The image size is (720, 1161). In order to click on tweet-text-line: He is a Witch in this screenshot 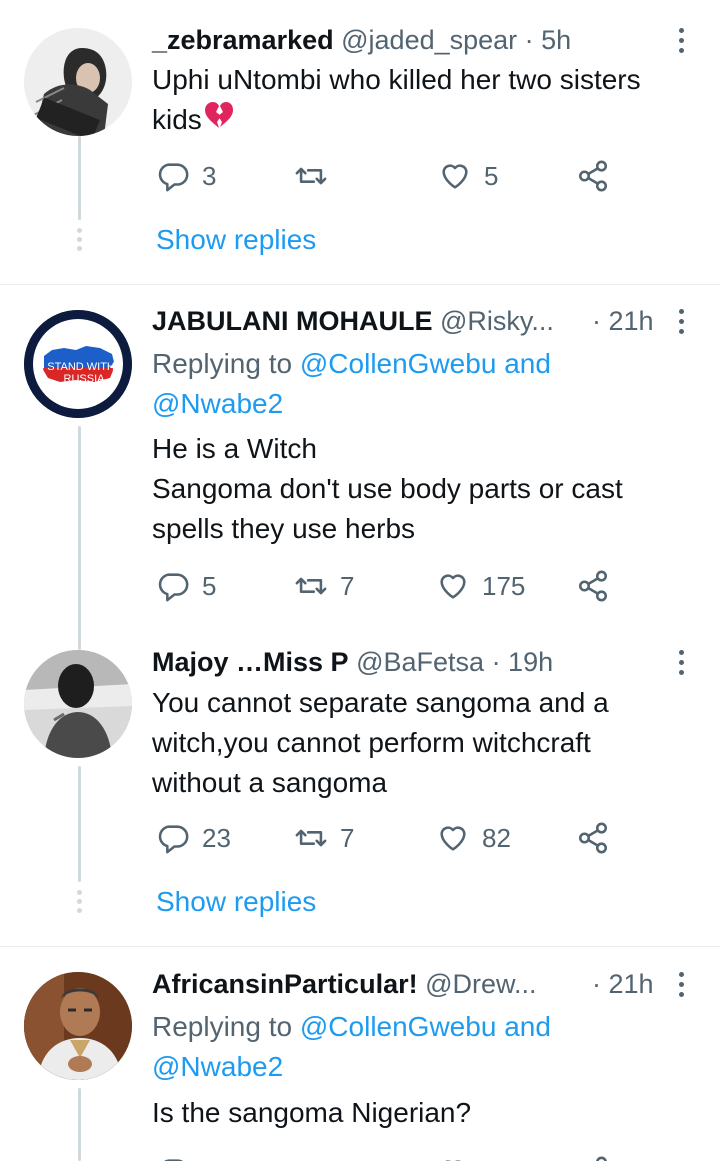, I will do `click(234, 448)`.